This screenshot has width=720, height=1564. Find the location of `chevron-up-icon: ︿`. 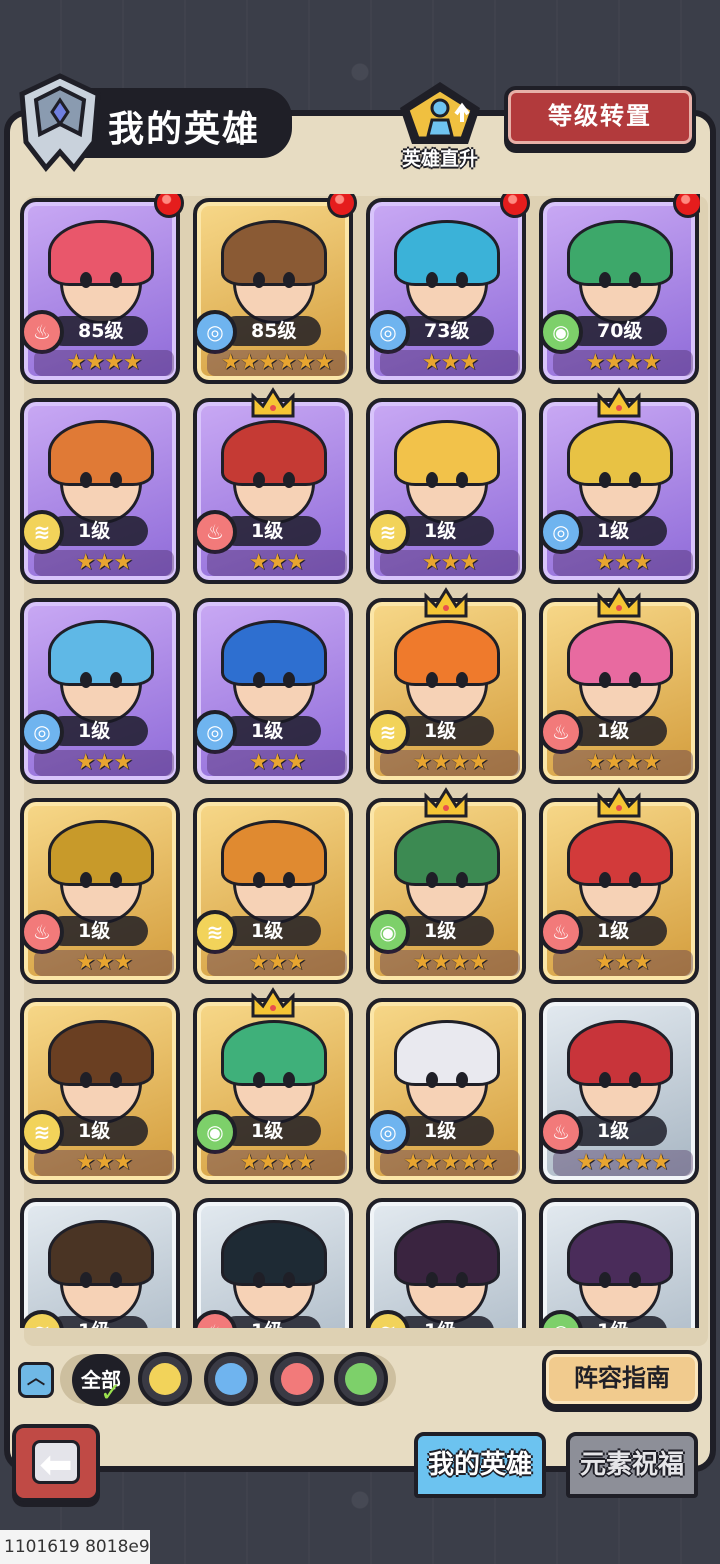

chevron-up-icon: ︿ is located at coordinates (36, 1380).